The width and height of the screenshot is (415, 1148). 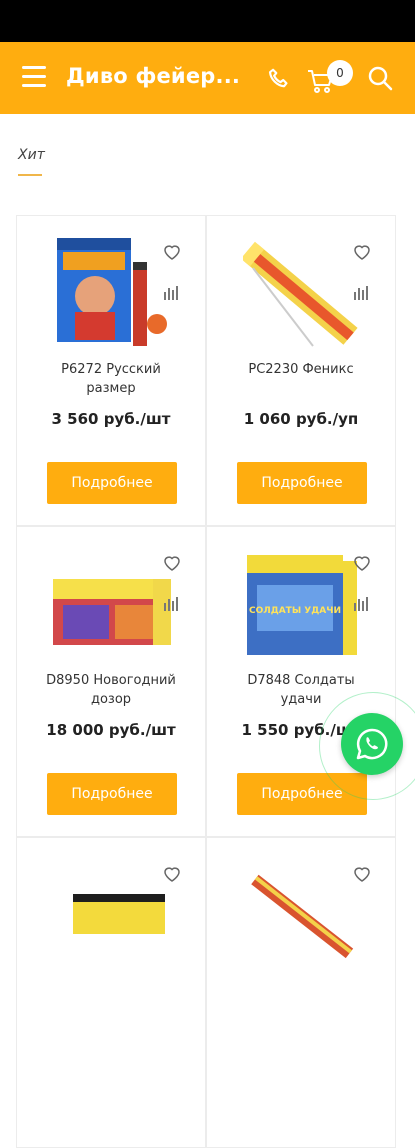 I want to click on product-card: PC2230 Феникс 1 060 руб./уп Подробнее, so click(x=301, y=370).